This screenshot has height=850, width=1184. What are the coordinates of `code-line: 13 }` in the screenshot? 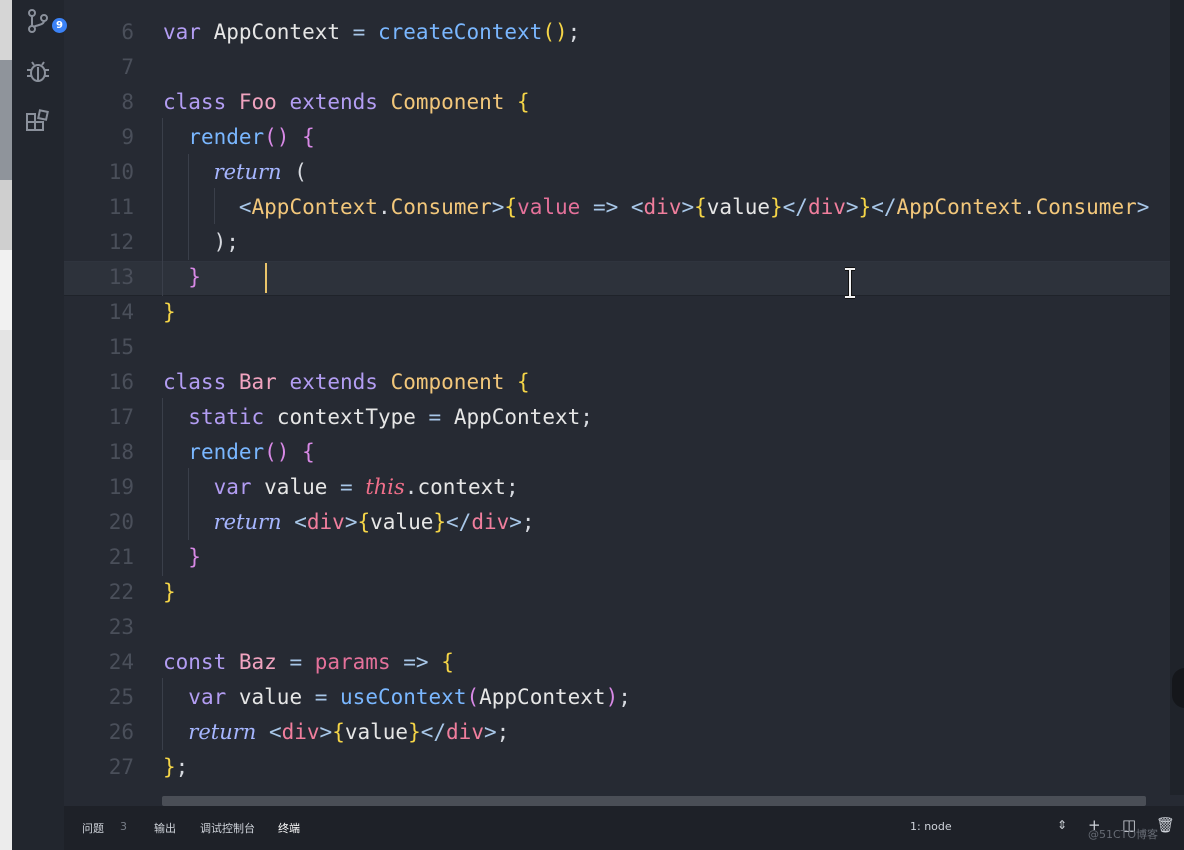 It's located at (132, 277).